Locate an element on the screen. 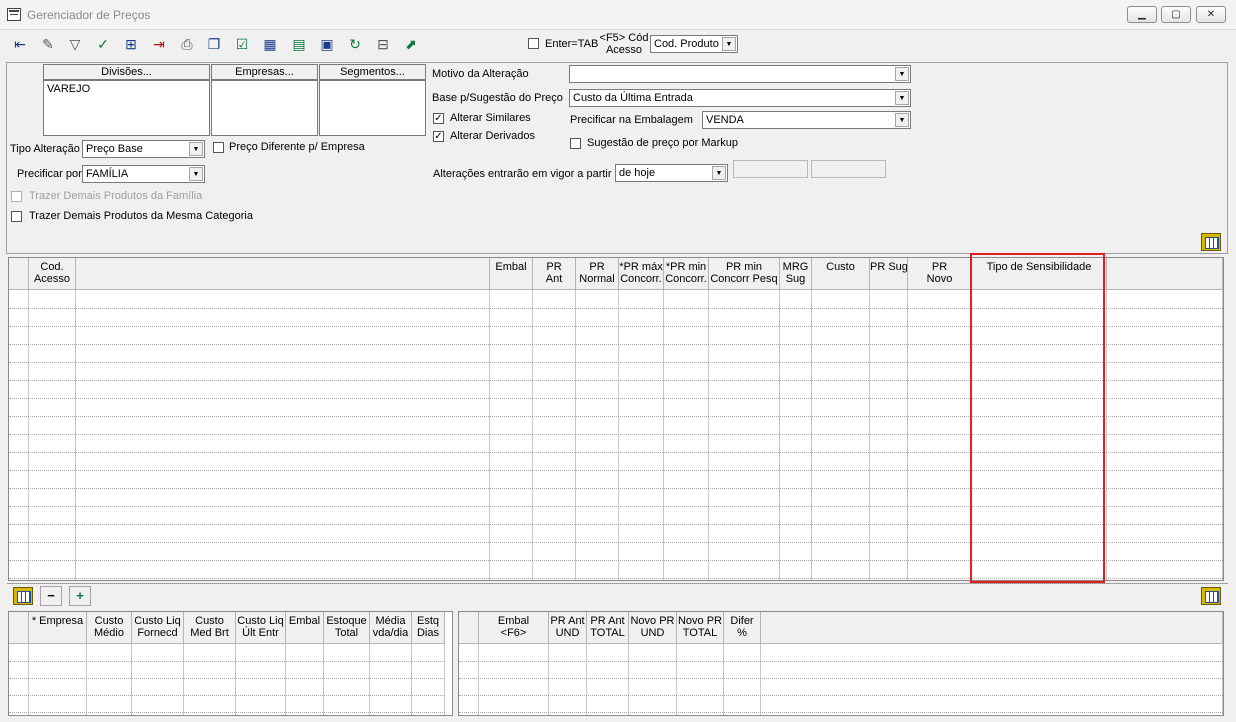 The height and width of the screenshot is (722, 1236). motivo-select: ▼ is located at coordinates (740, 74).